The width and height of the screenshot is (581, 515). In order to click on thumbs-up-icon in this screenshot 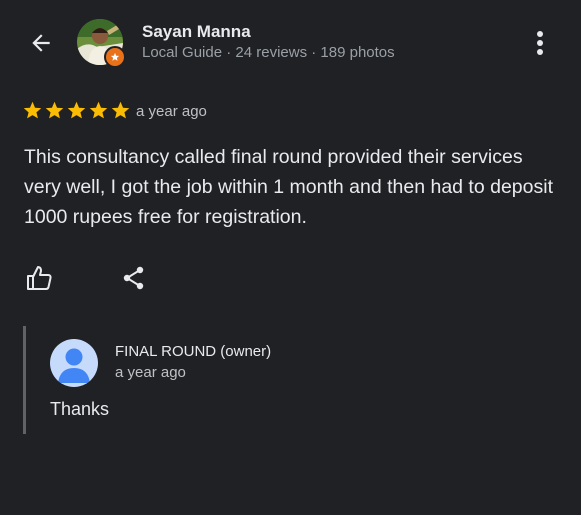, I will do `click(39, 278)`.